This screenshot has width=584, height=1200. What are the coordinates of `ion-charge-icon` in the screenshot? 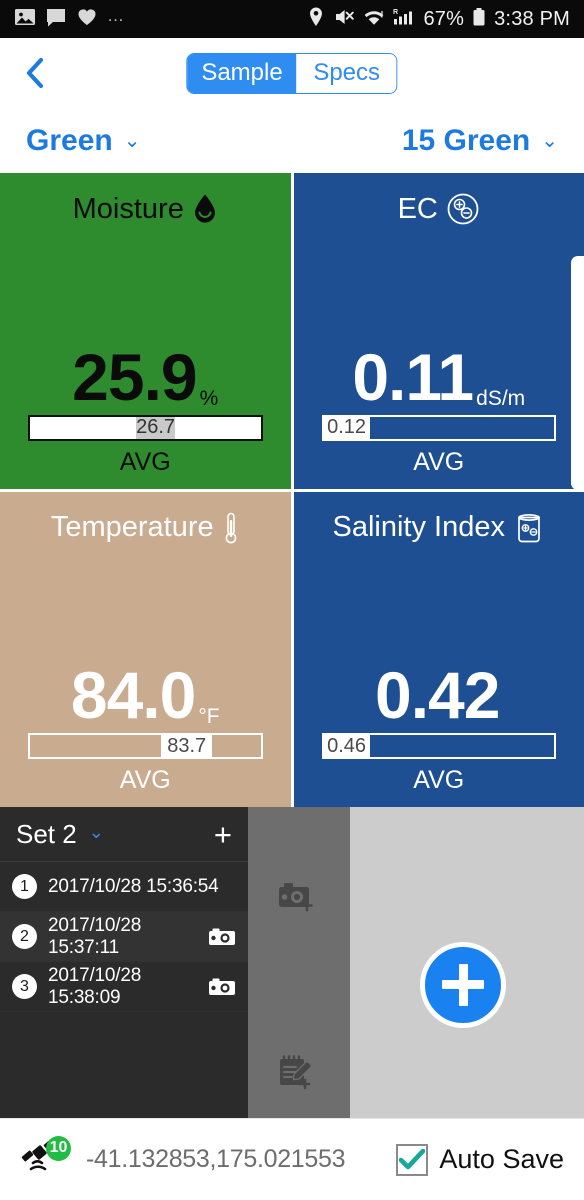 It's located at (463, 209).